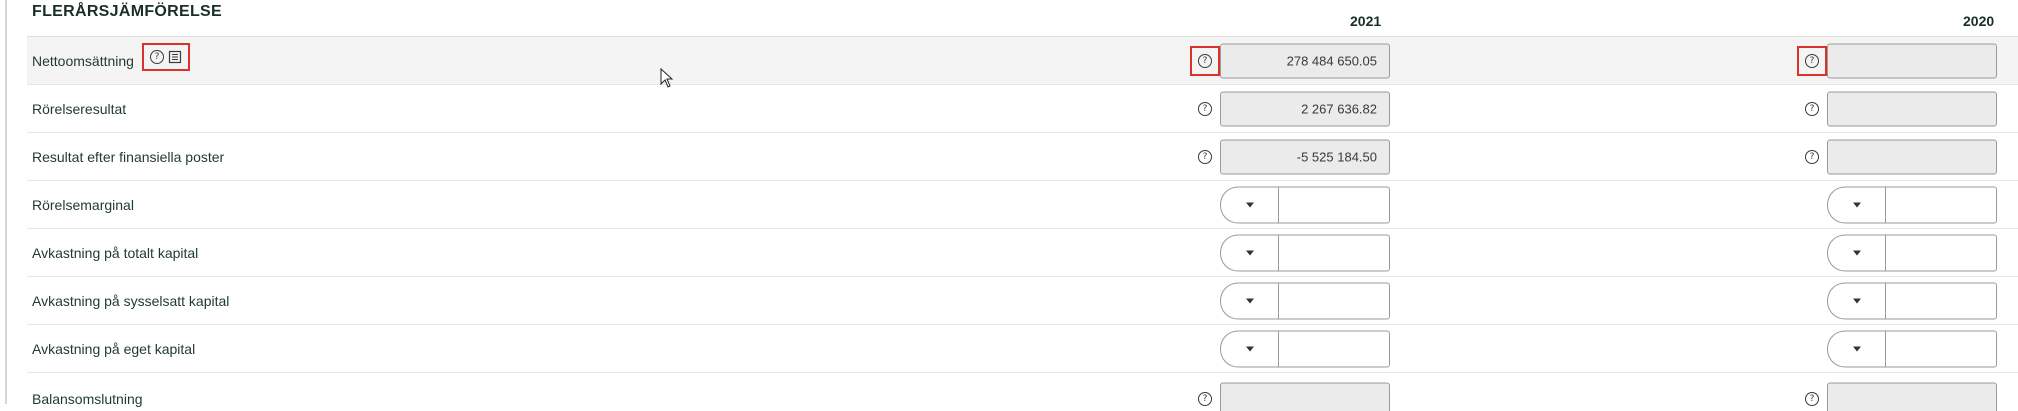  Describe the element at coordinates (83, 205) in the screenshot. I see `row-label: Rörelsemarginal` at that location.